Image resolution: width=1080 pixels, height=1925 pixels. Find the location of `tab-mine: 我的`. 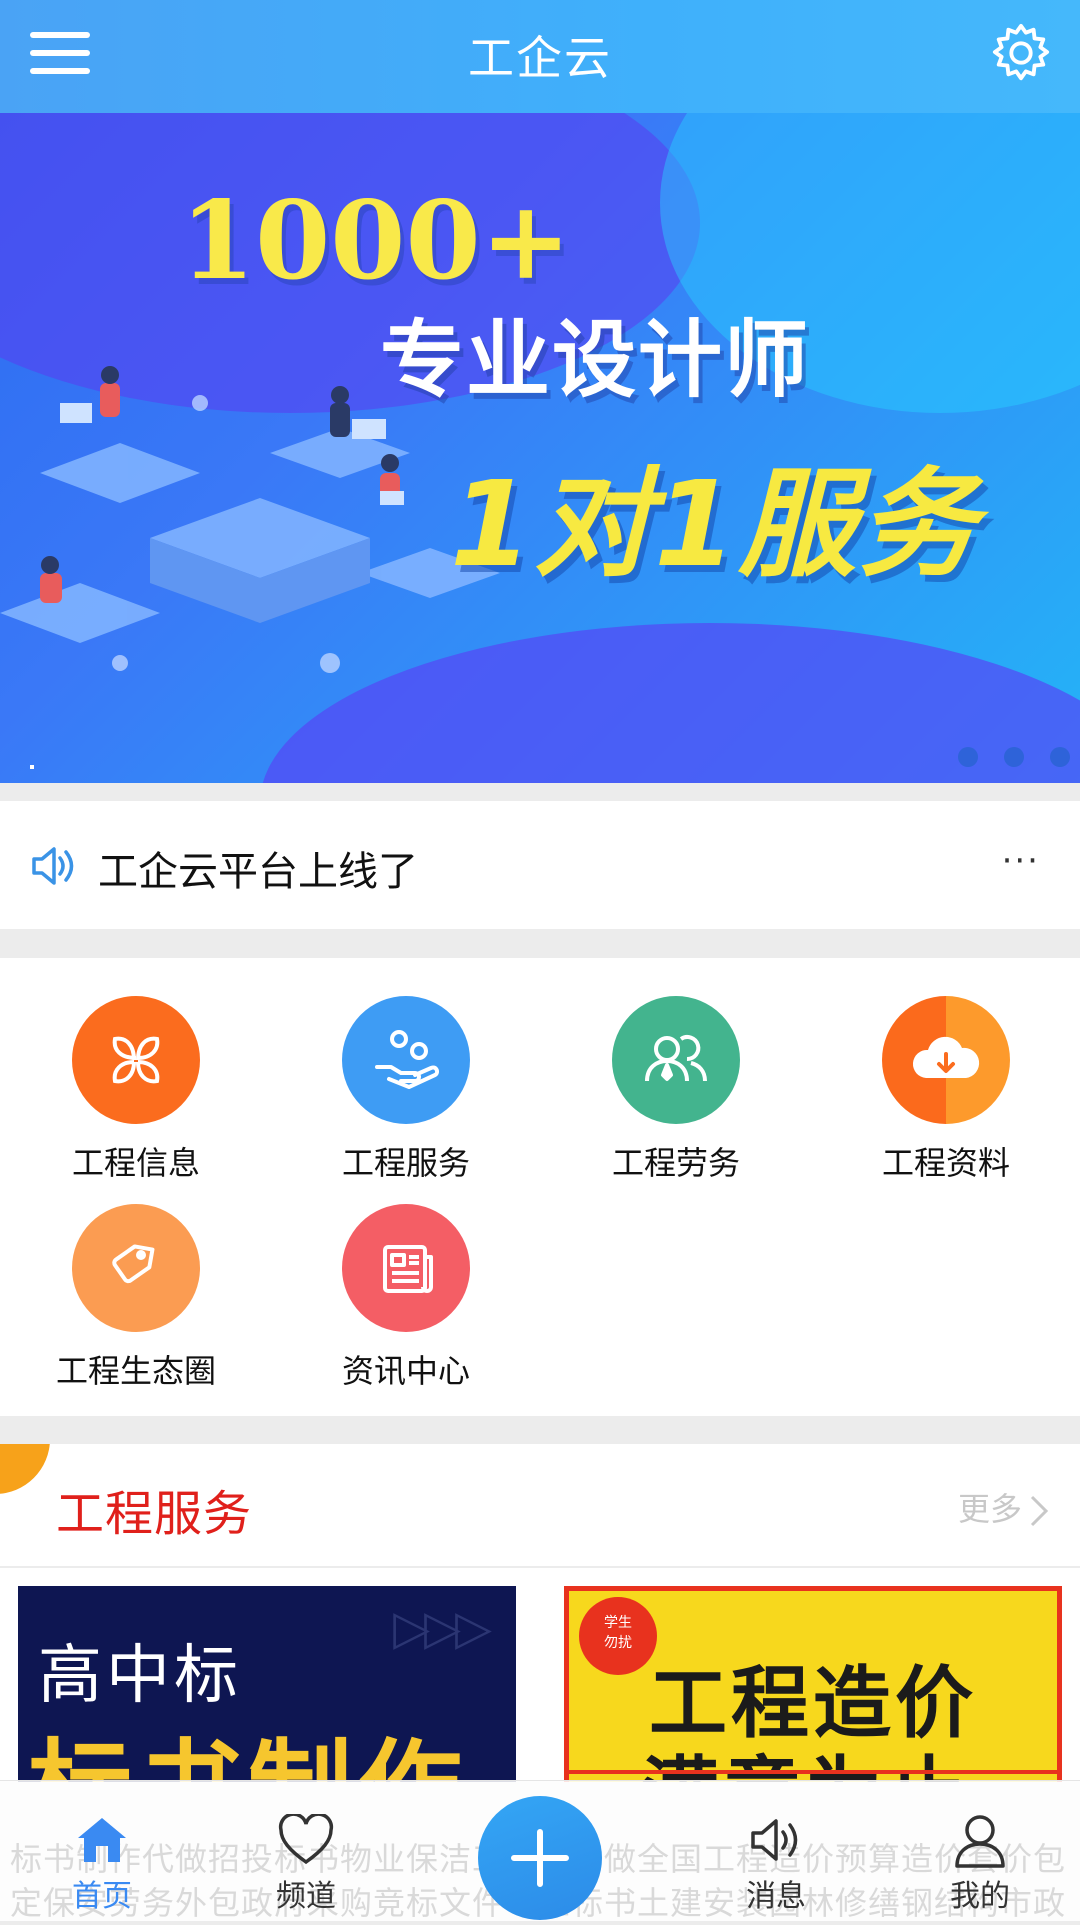

tab-mine: 我的 is located at coordinates (980, 1863).